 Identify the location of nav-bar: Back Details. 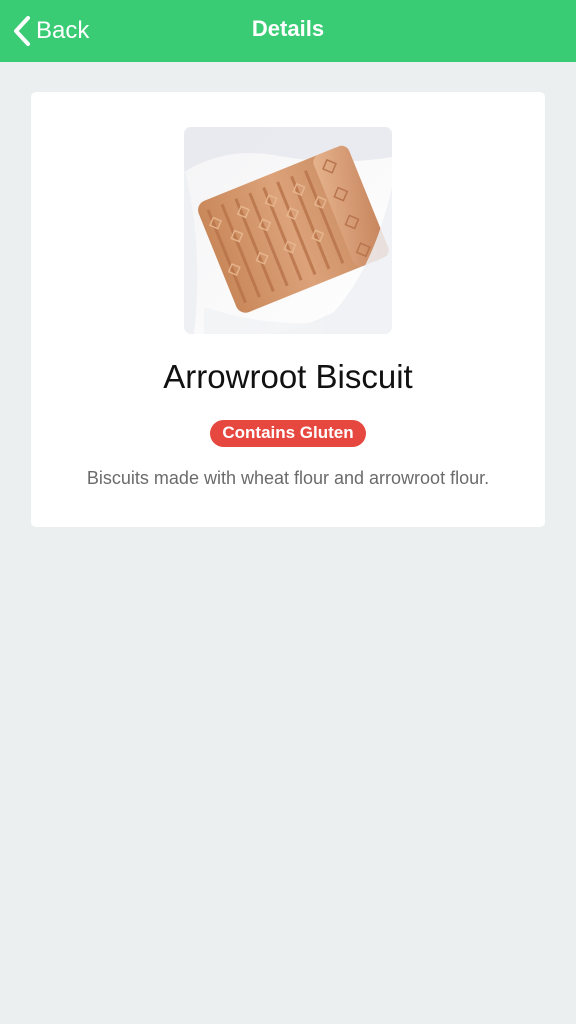
(288, 31).